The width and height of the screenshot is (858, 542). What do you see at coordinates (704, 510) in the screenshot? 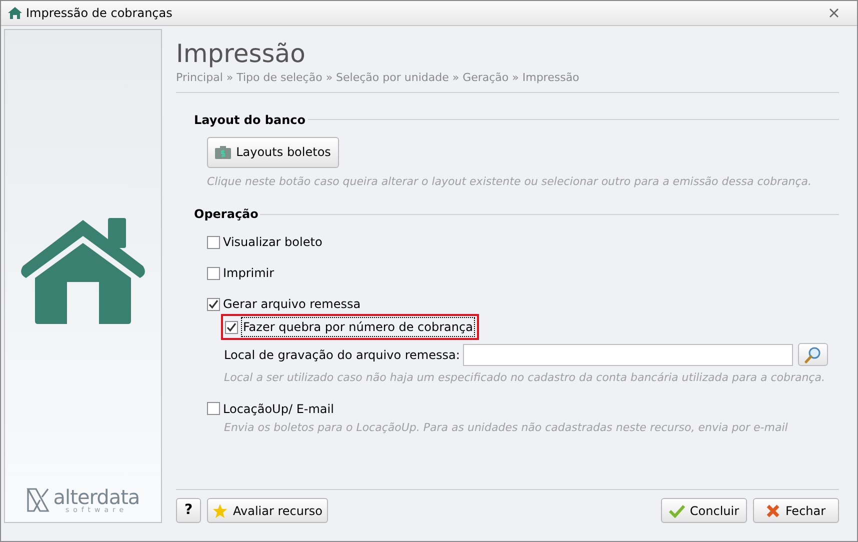
I see `finish-button: Concluir` at bounding box center [704, 510].